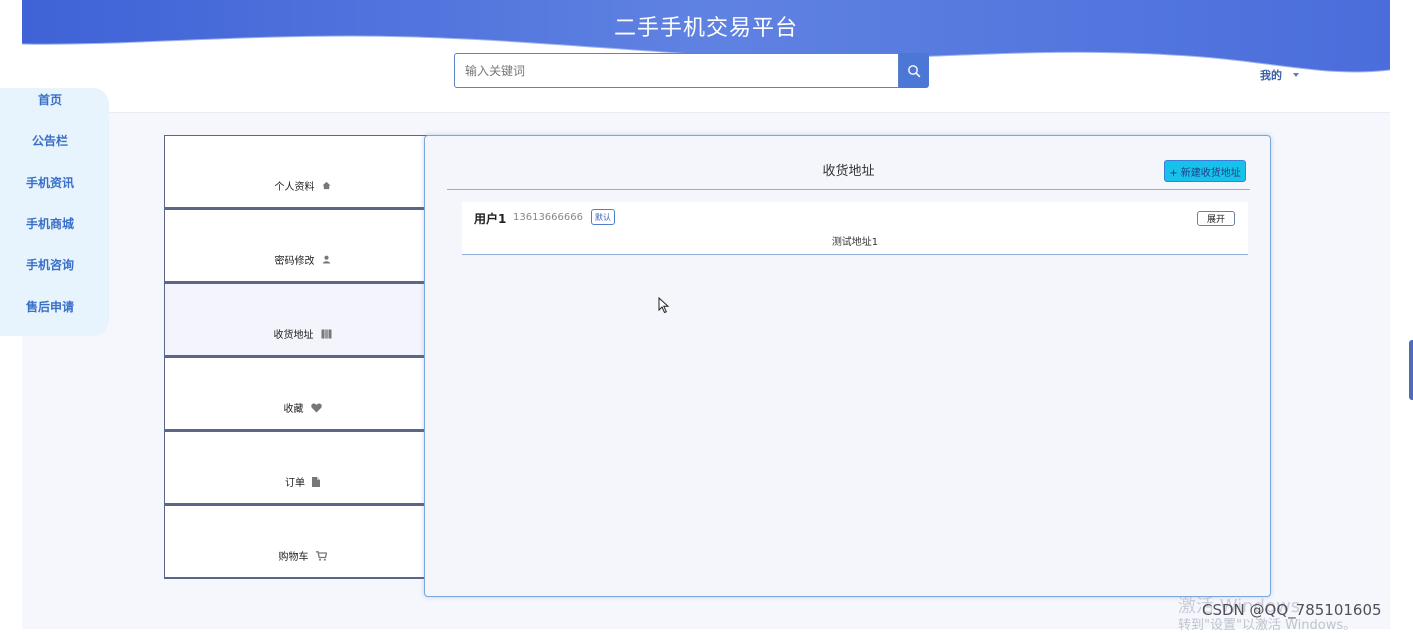 The width and height of the screenshot is (1413, 633). What do you see at coordinates (50, 182) in the screenshot?
I see `nav-item-phone-news: 手机资讯` at bounding box center [50, 182].